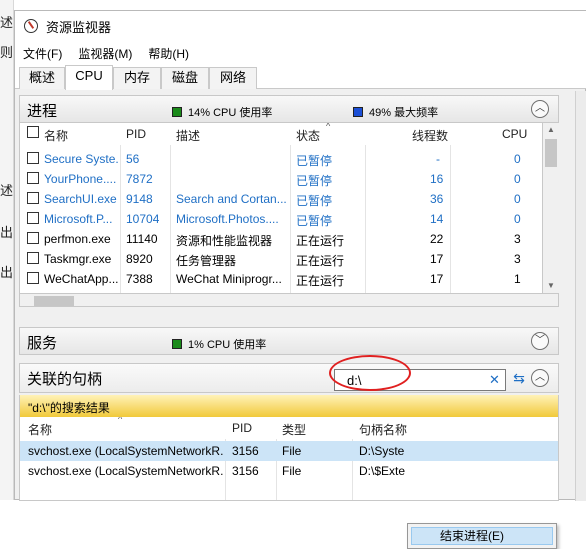 This screenshot has width=586, height=549. I want to click on process-pid: 9148, so click(139, 199).